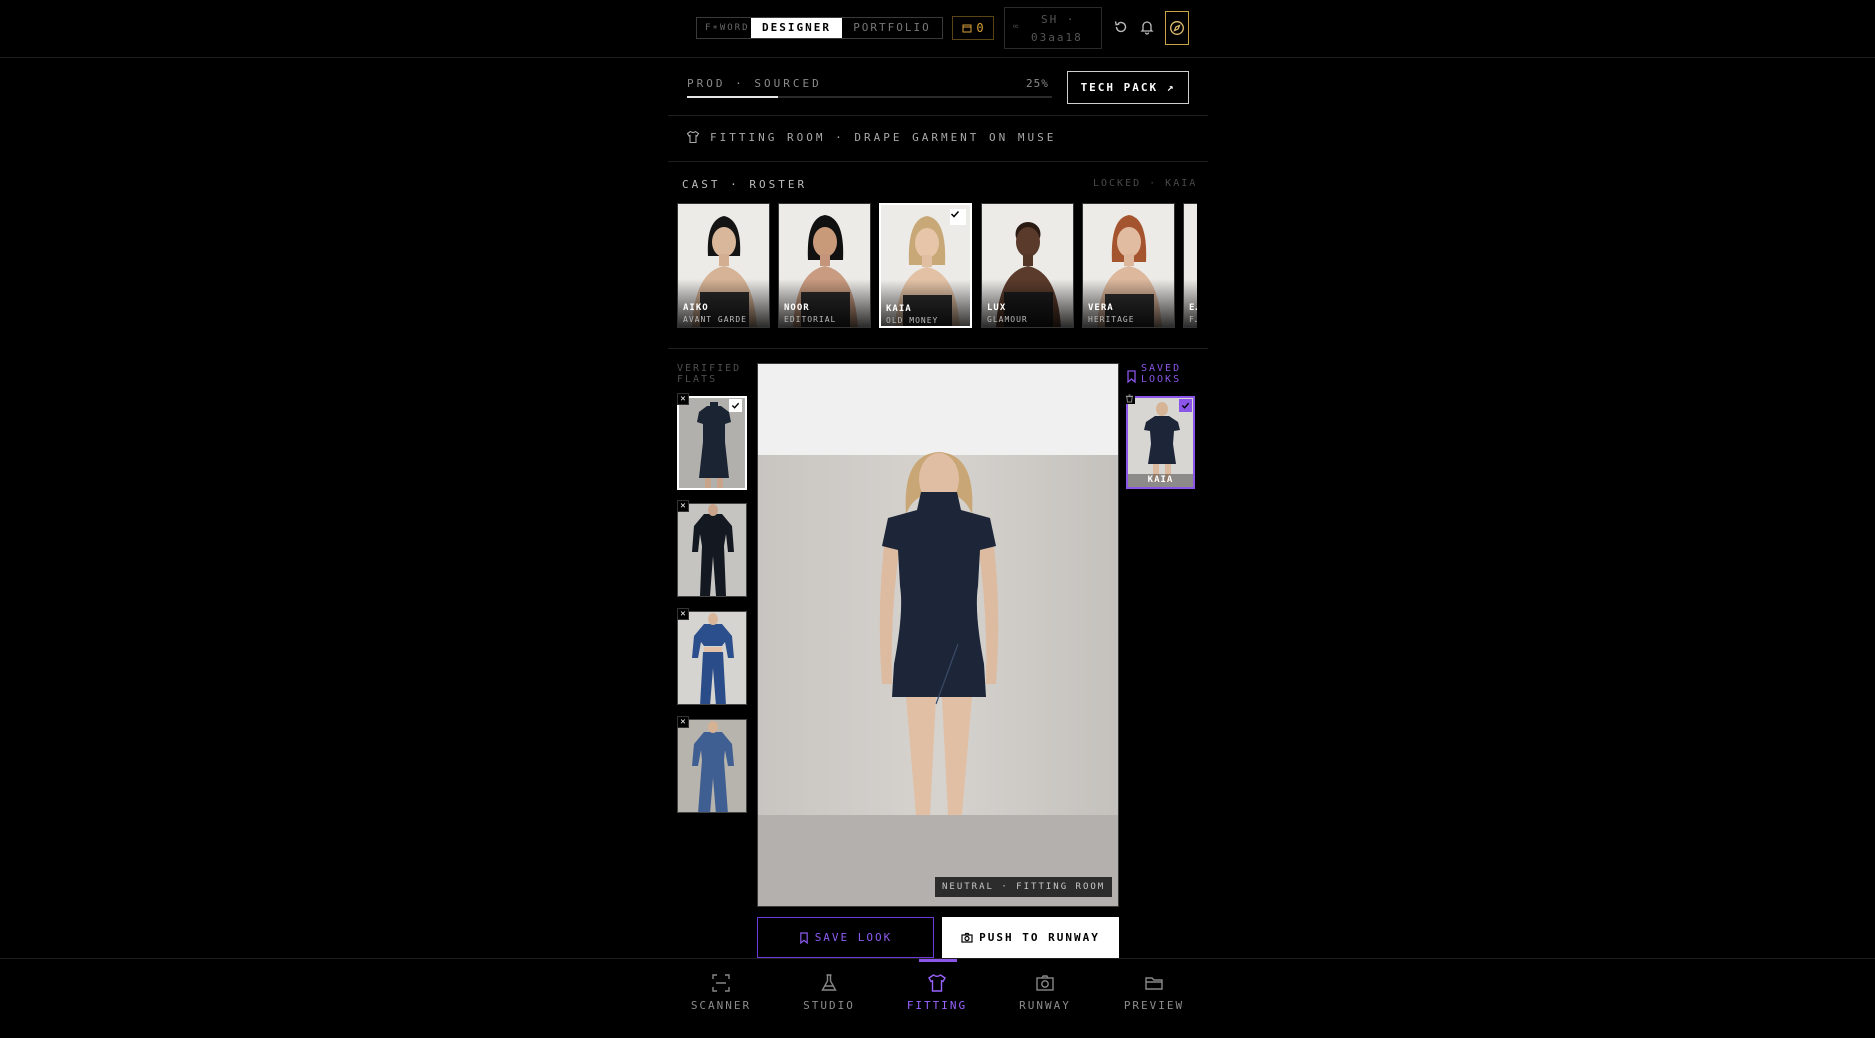 The image size is (1875, 1038). I want to click on mode-switcher: F∗WORD DESIGNER PORTFOLIO, so click(819, 28).